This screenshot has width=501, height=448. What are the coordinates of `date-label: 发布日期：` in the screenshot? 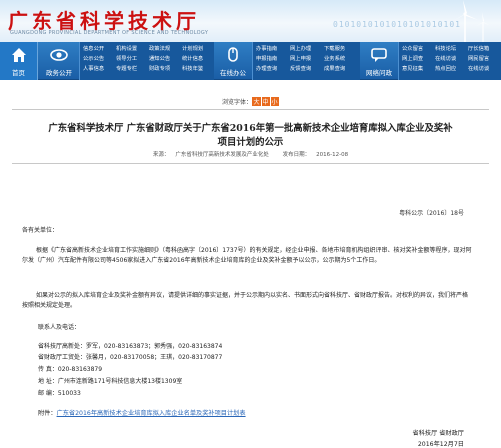 It's located at (296, 155).